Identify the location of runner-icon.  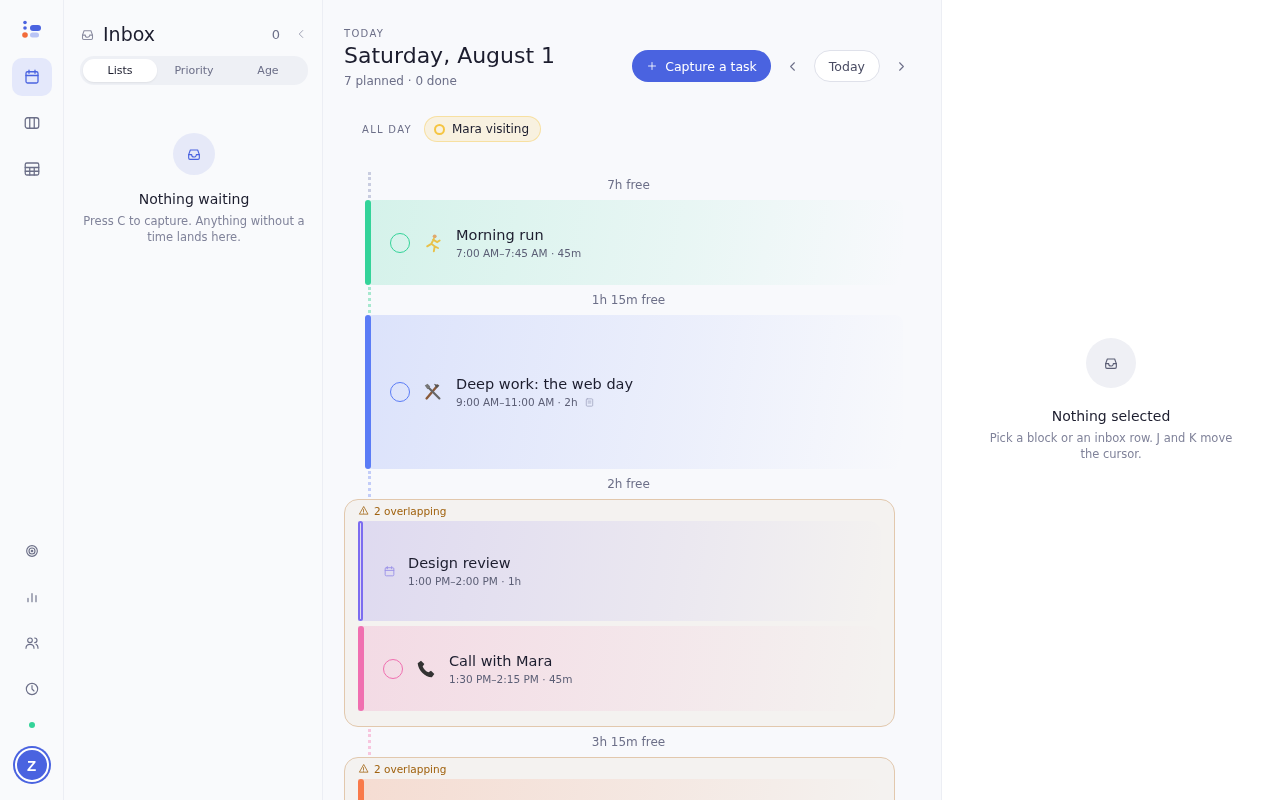
(433, 242).